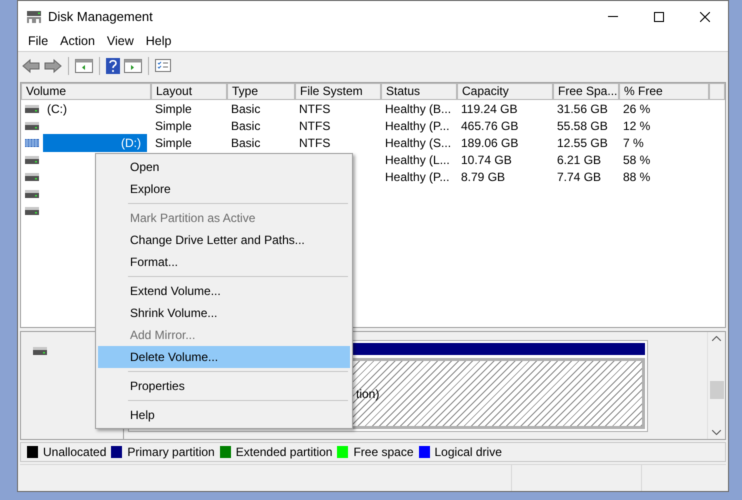 The width and height of the screenshot is (742, 500). Describe the element at coordinates (224, 189) in the screenshot. I see `context-menu-item: Explore` at that location.